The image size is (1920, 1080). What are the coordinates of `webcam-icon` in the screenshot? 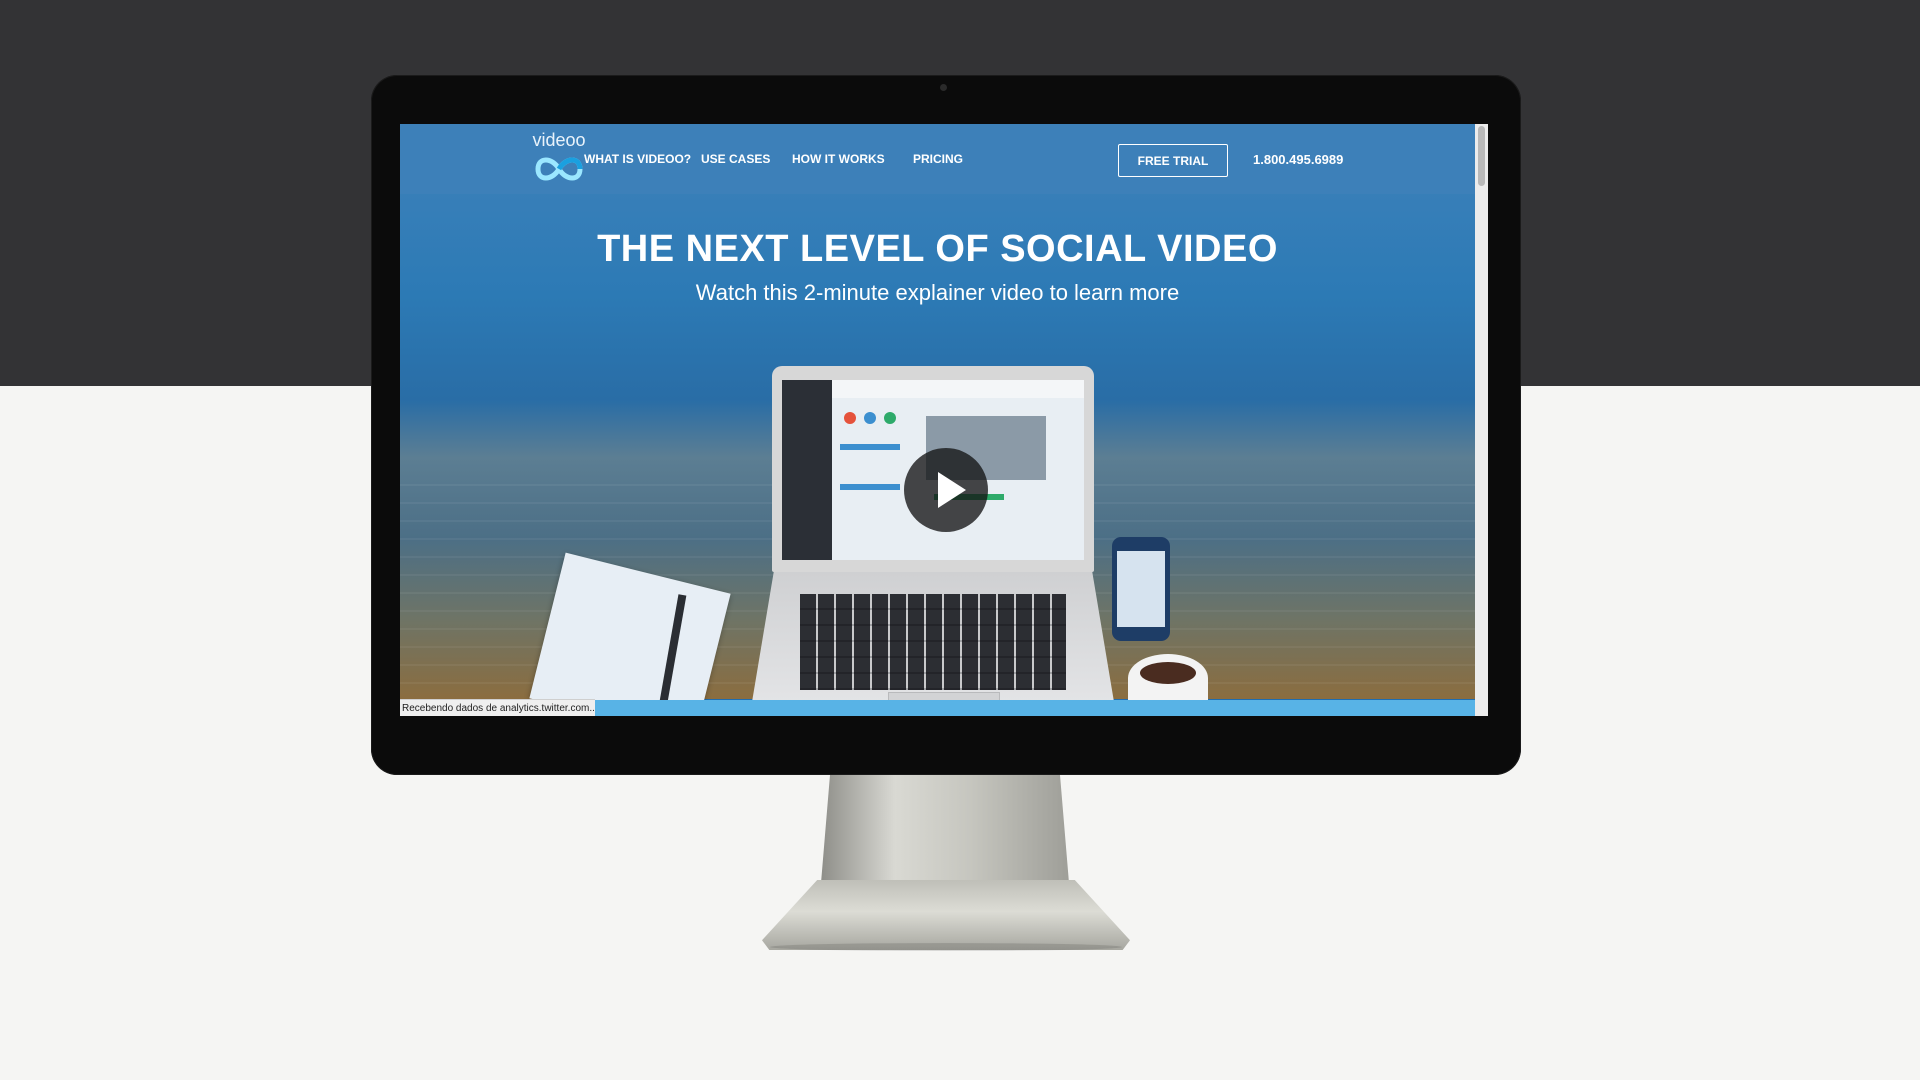 It's located at (943, 87).